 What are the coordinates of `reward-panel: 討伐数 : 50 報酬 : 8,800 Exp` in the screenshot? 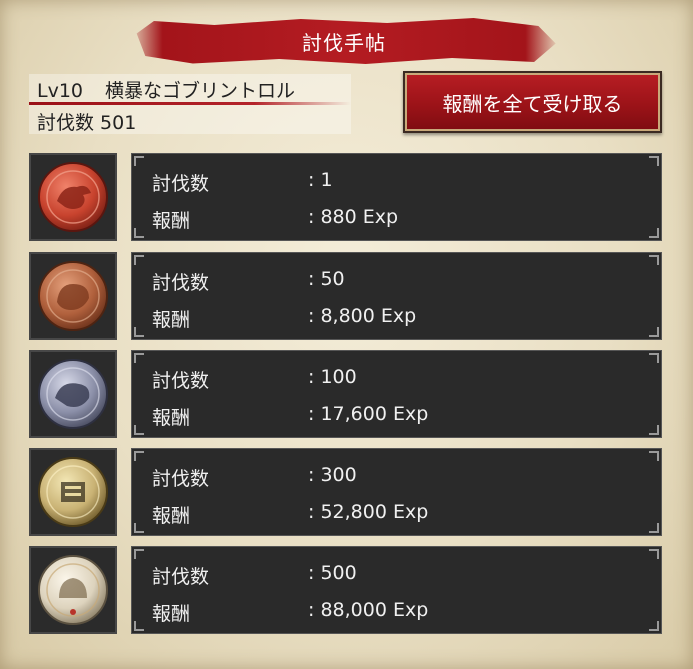 It's located at (396, 296).